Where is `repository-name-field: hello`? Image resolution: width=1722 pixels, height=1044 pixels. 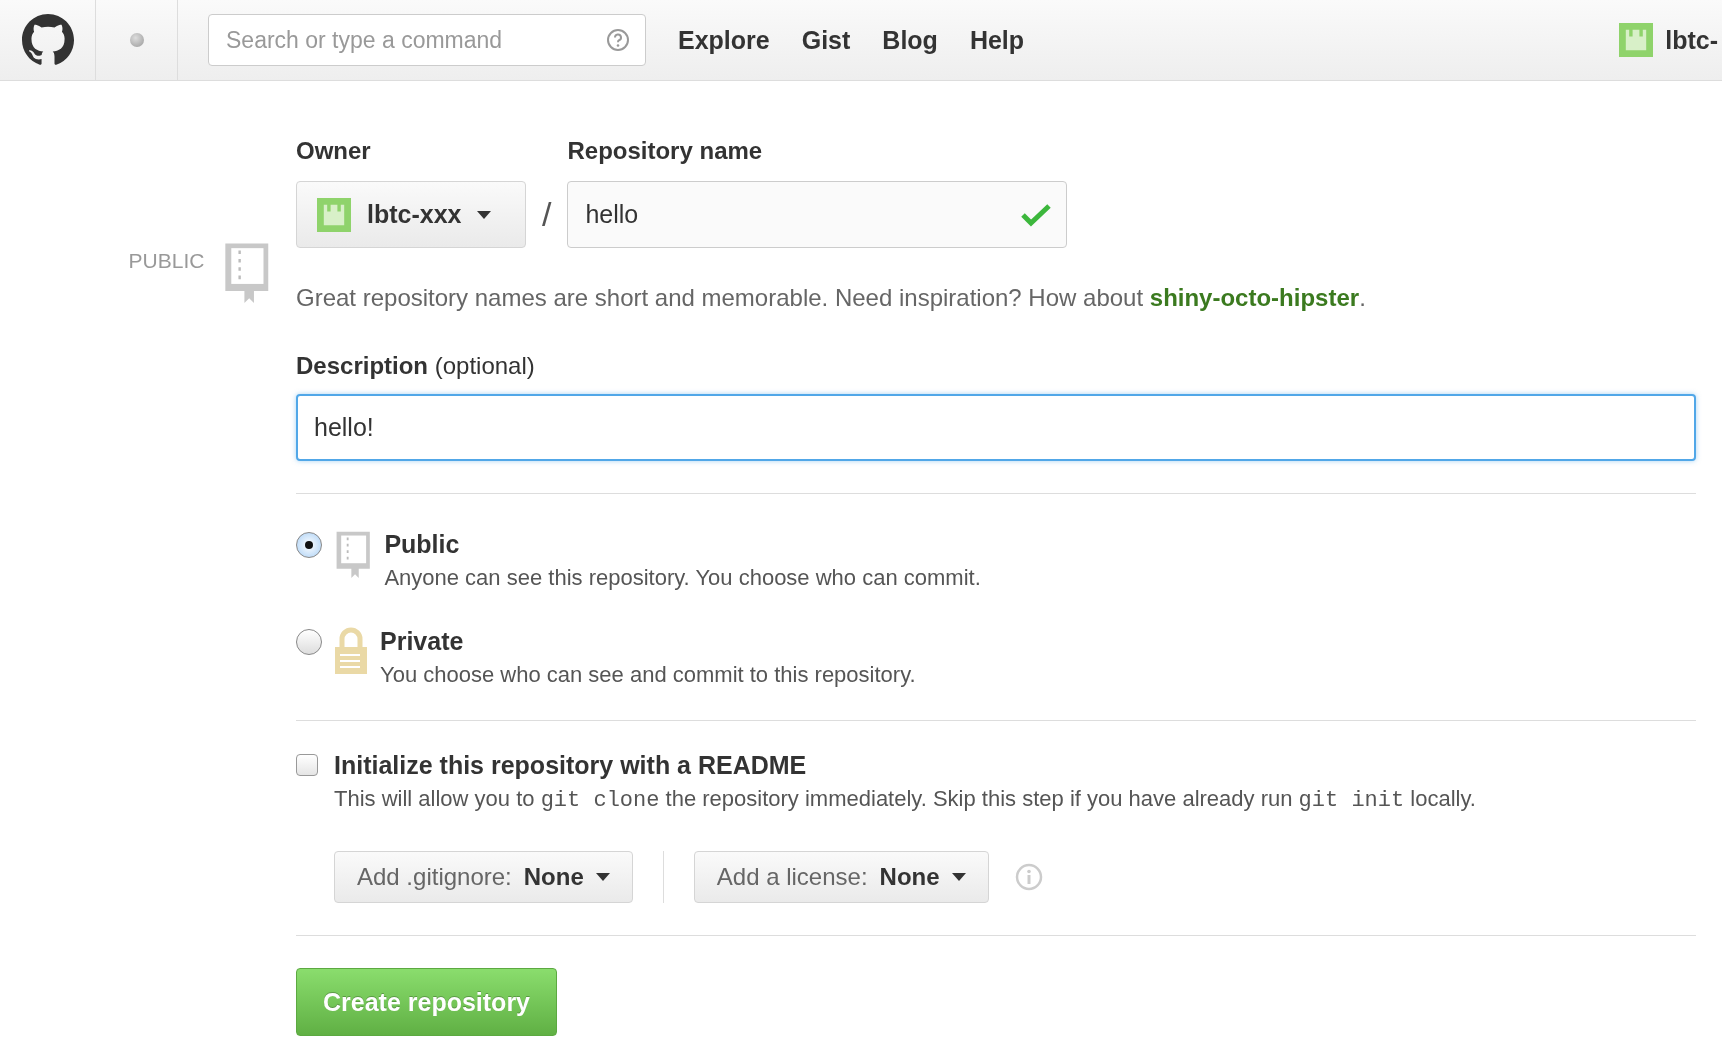 repository-name-field: hello is located at coordinates (817, 214).